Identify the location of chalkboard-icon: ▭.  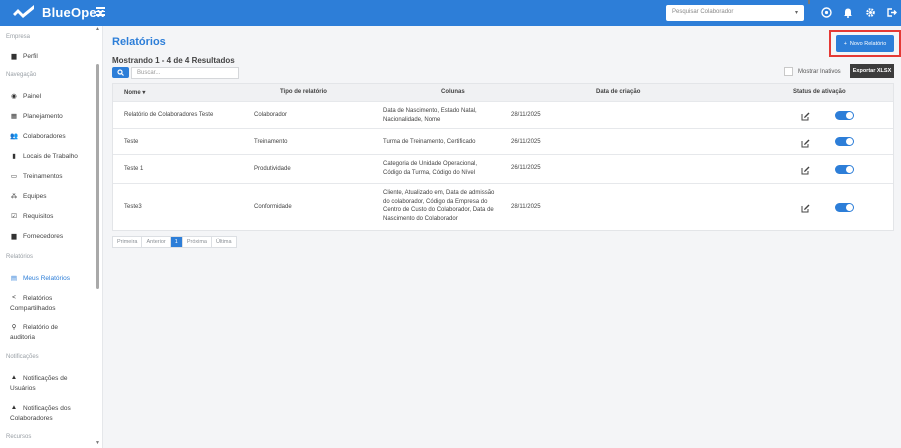
(14, 176).